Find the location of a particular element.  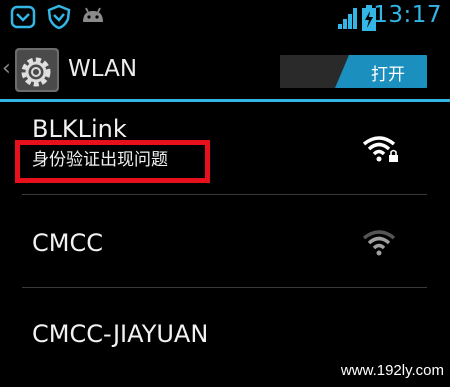

signal-icon is located at coordinates (348, 20).